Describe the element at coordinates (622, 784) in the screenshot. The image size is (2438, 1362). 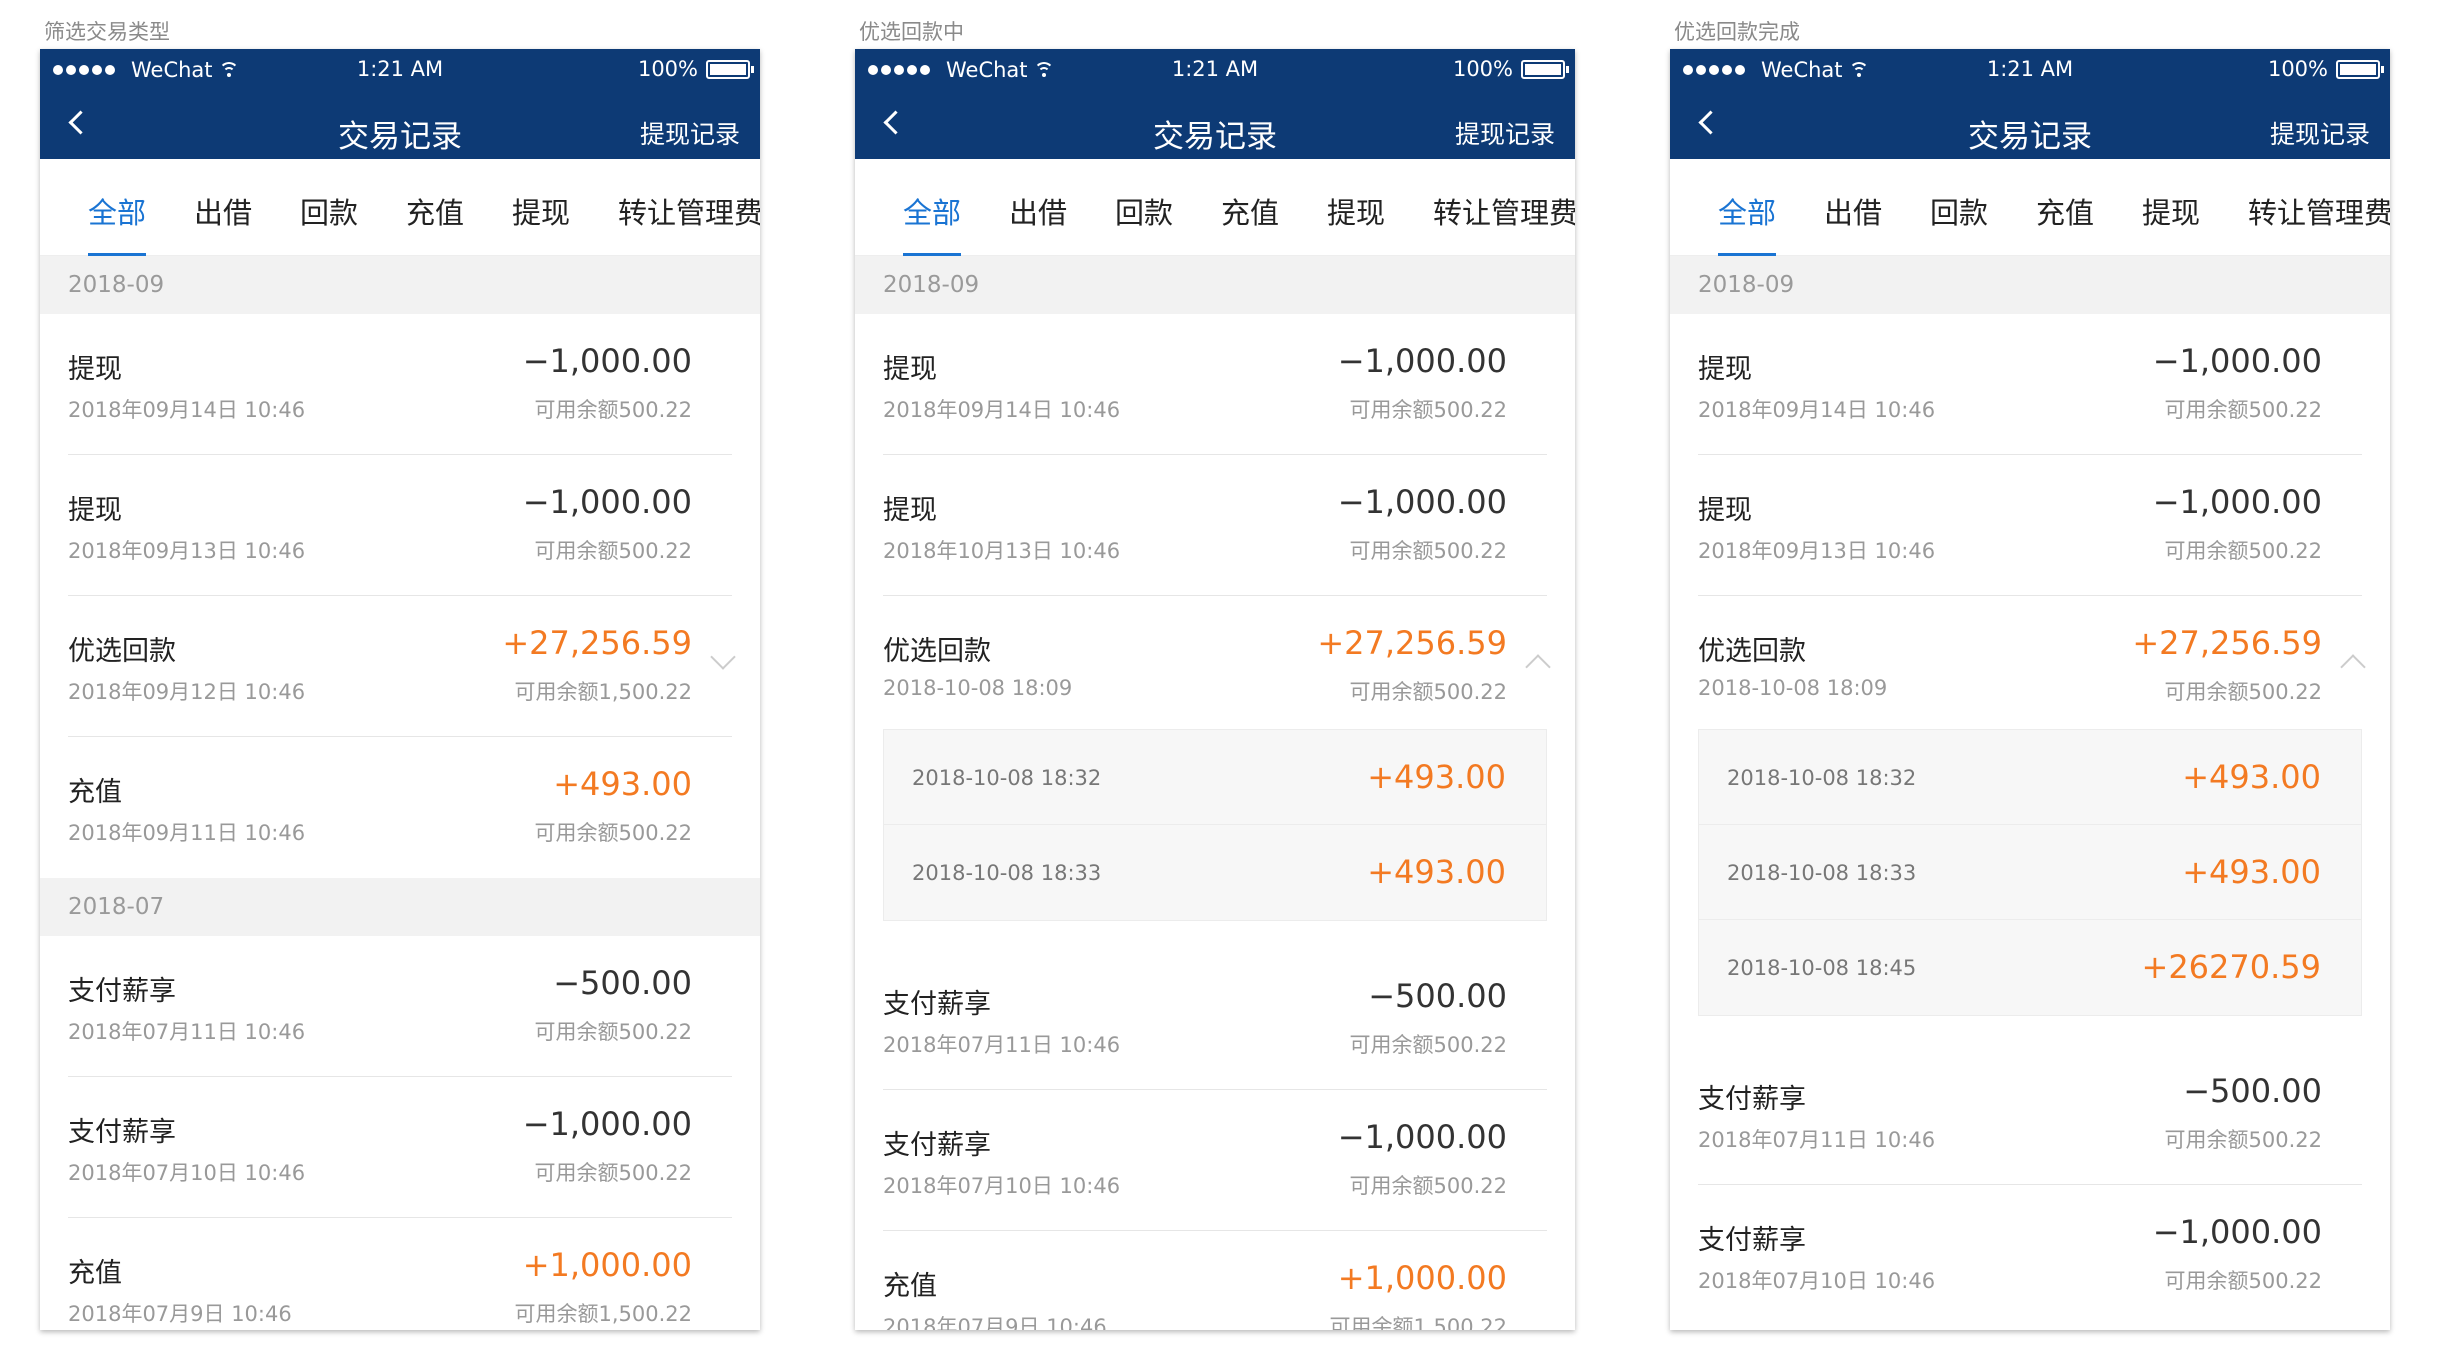
I see `transaction-amount: +493.00` at that location.